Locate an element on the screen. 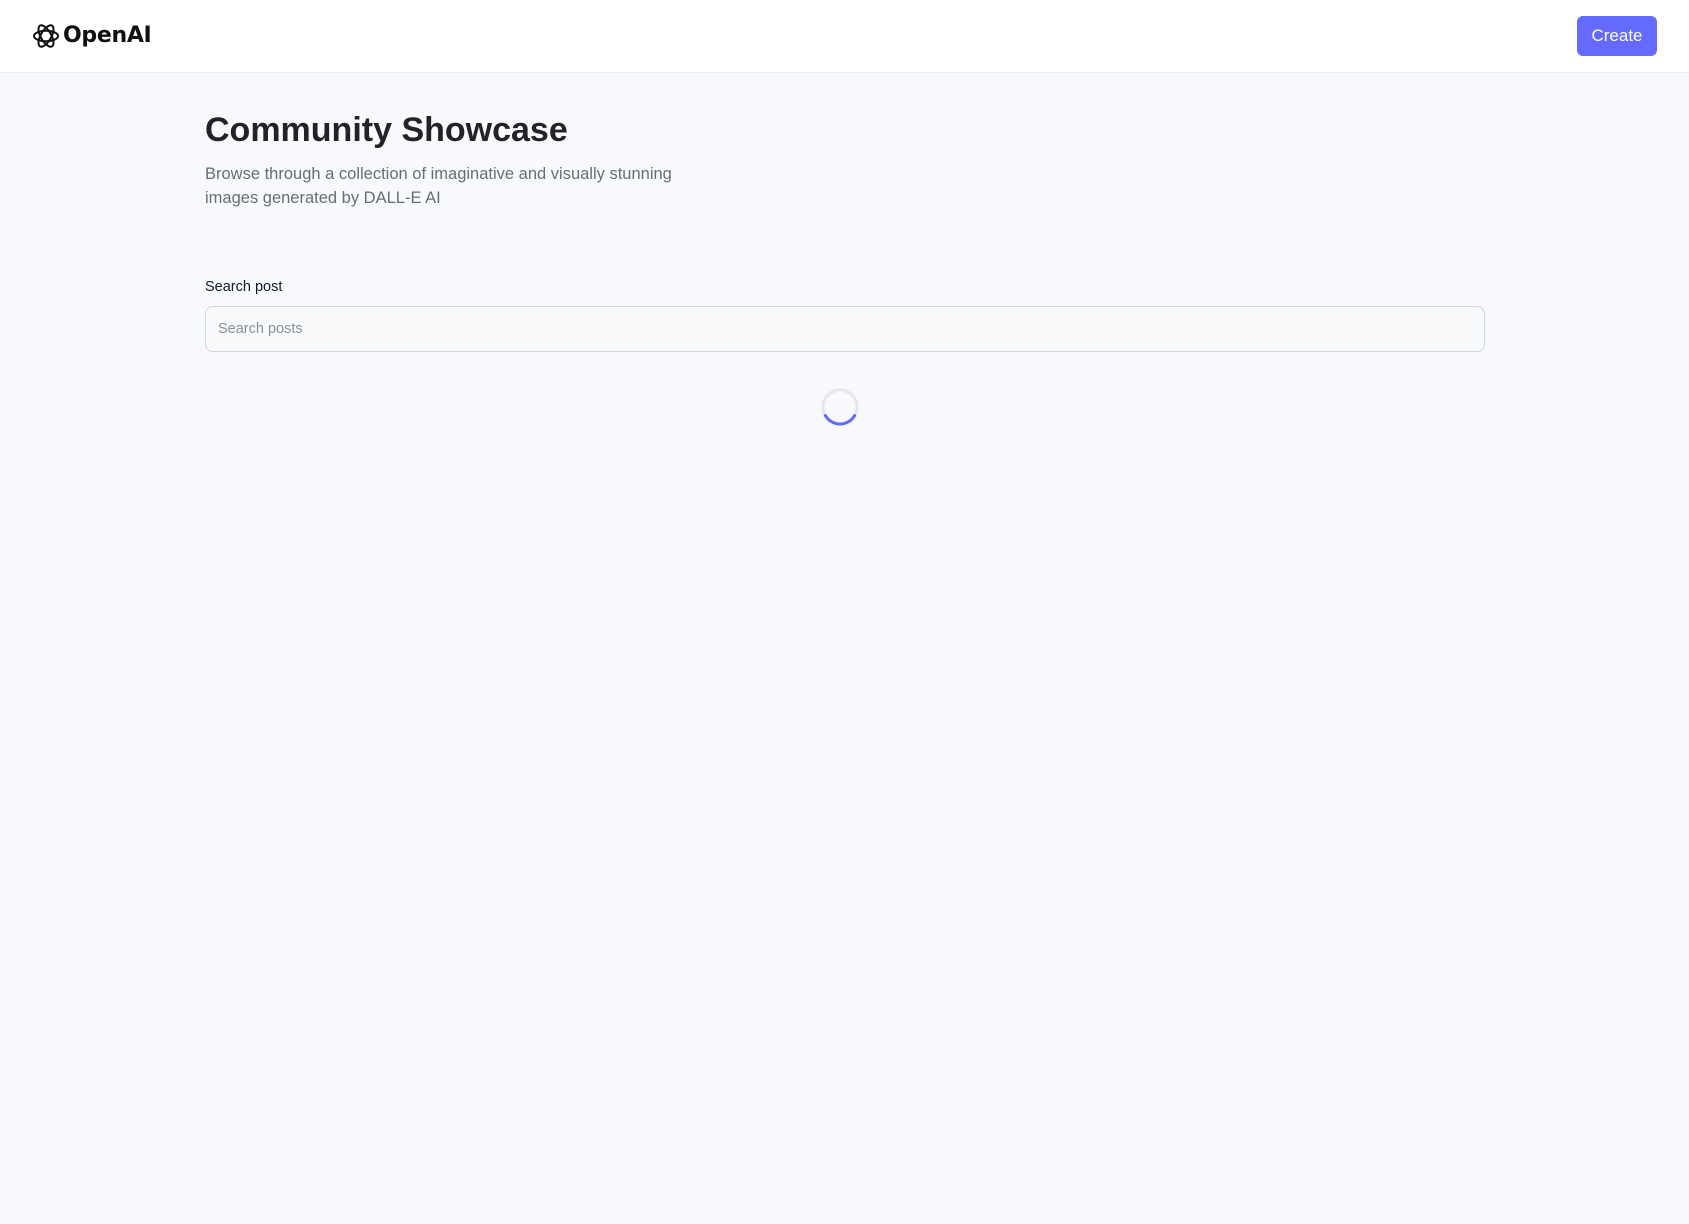 This screenshot has width=1689, height=1224. logo-link: OpenAI is located at coordinates (91, 36).